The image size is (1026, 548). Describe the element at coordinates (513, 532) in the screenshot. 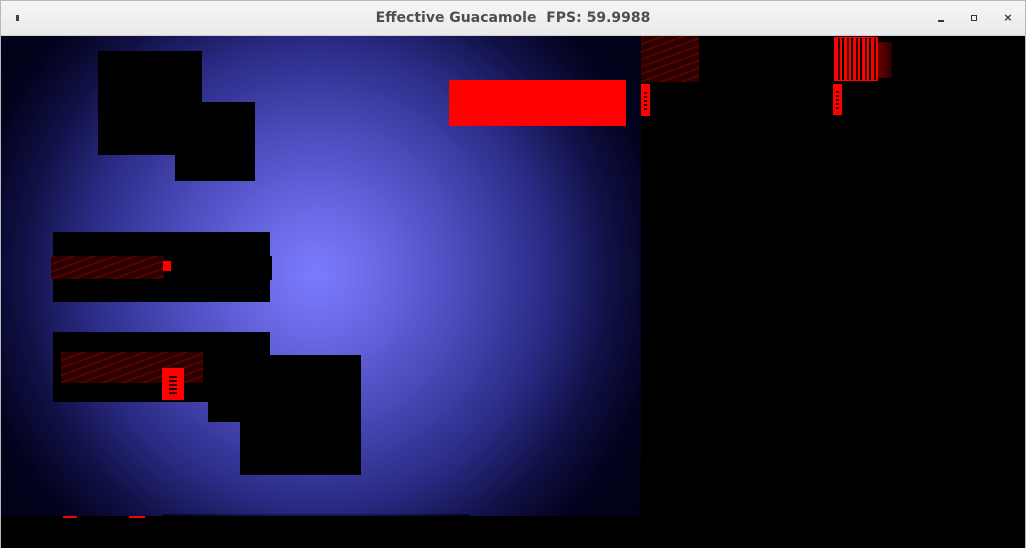

I see `ground-floor` at that location.